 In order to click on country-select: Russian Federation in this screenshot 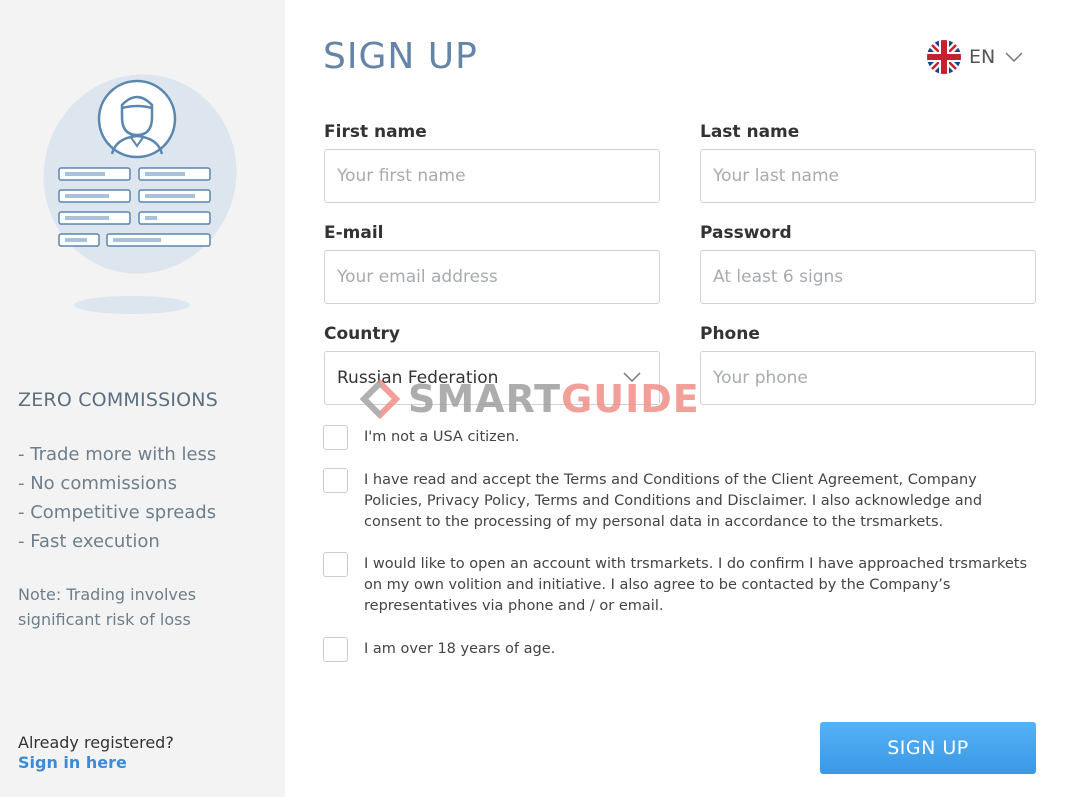, I will do `click(492, 378)`.